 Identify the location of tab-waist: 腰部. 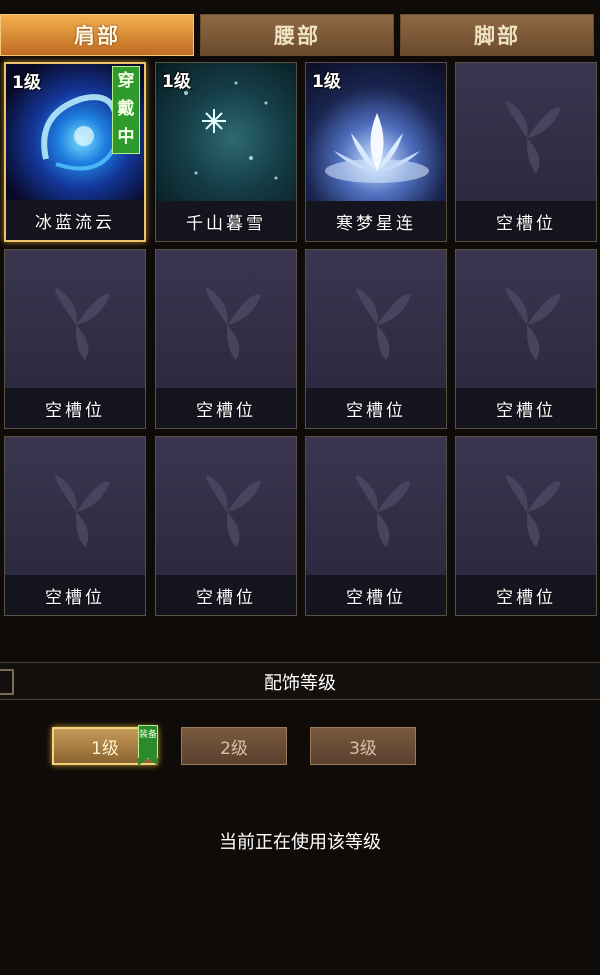
(297, 35).